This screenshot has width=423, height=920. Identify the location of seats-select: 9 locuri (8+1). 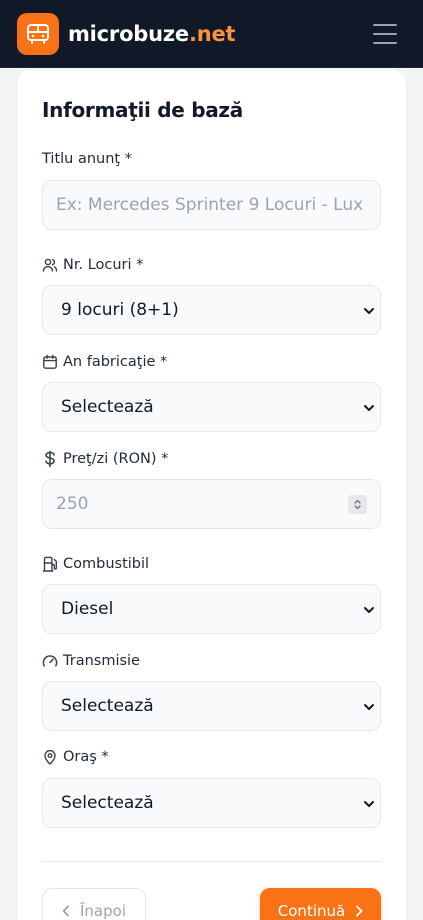
(211, 310).